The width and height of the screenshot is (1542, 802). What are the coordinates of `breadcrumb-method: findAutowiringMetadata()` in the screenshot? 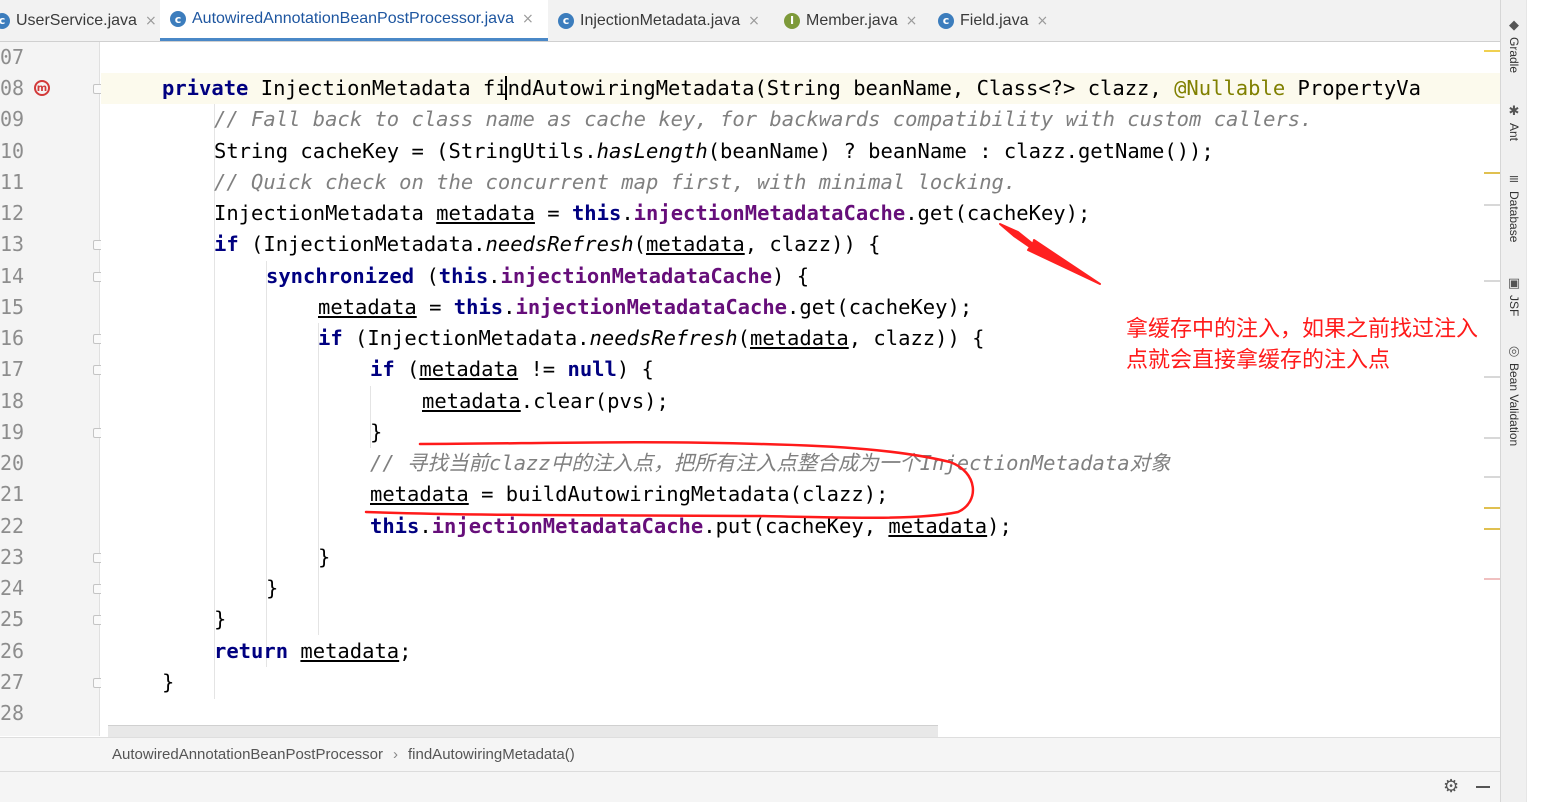 It's located at (491, 754).